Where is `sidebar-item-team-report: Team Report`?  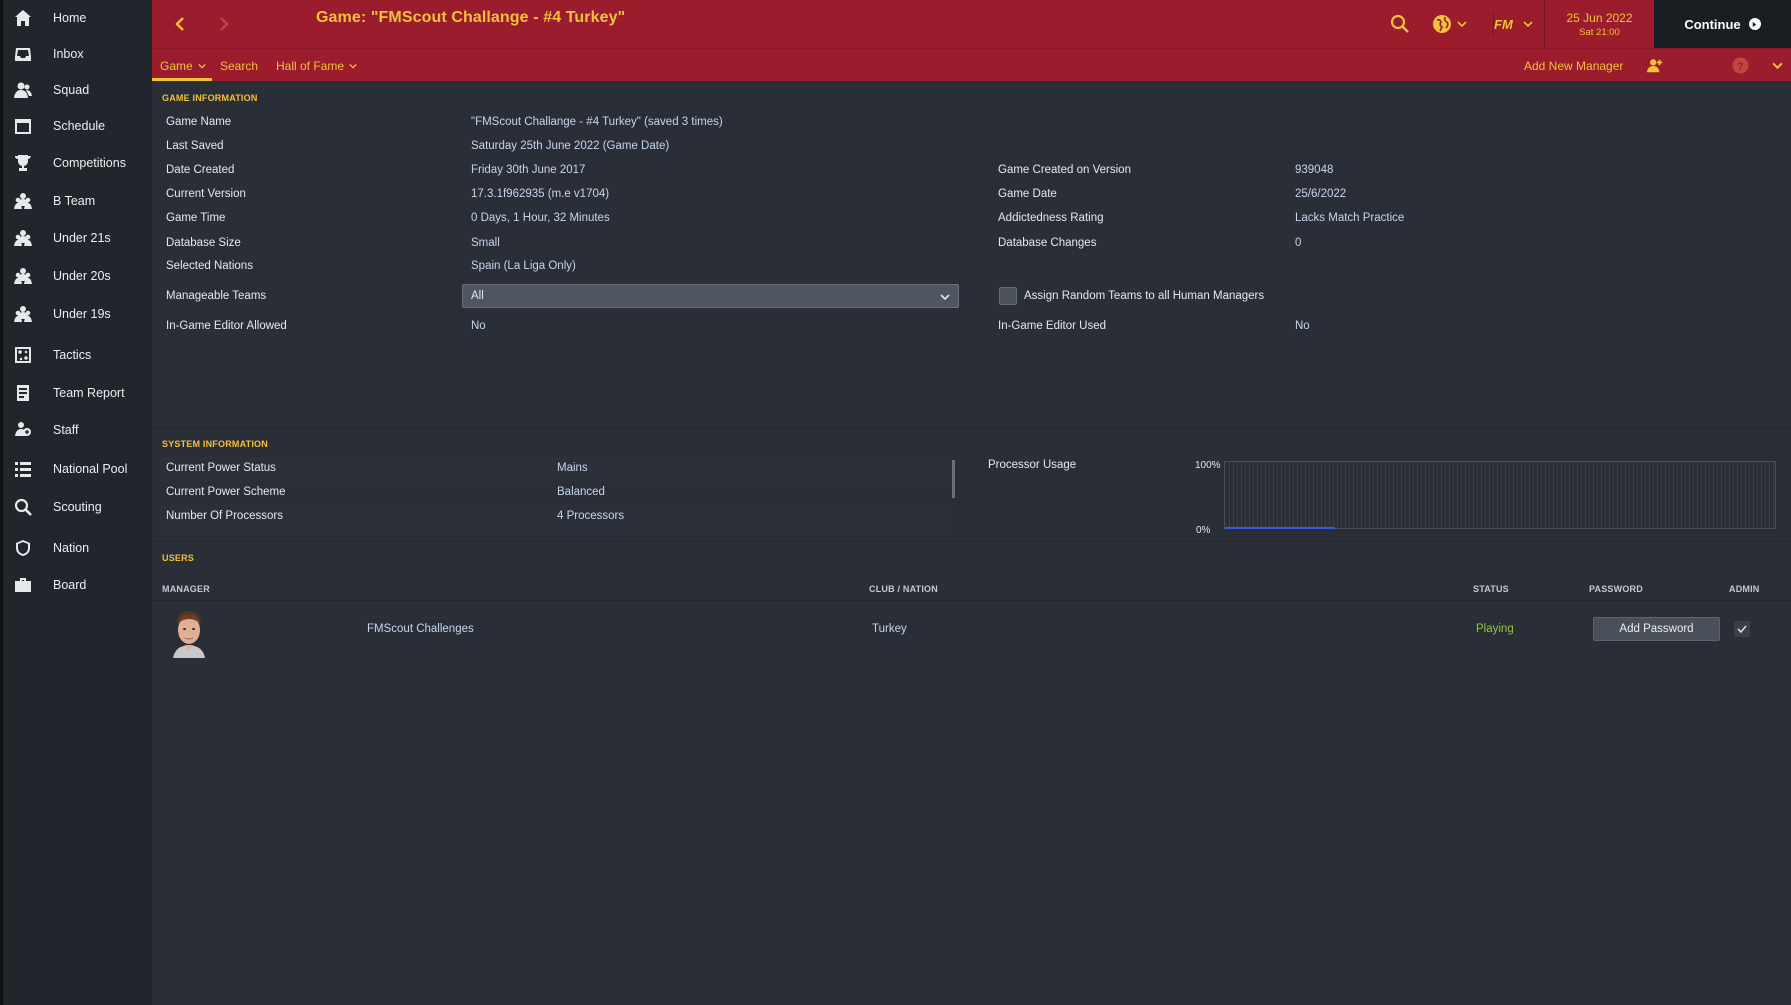 sidebar-item-team-report: Team Report is located at coordinates (79, 393).